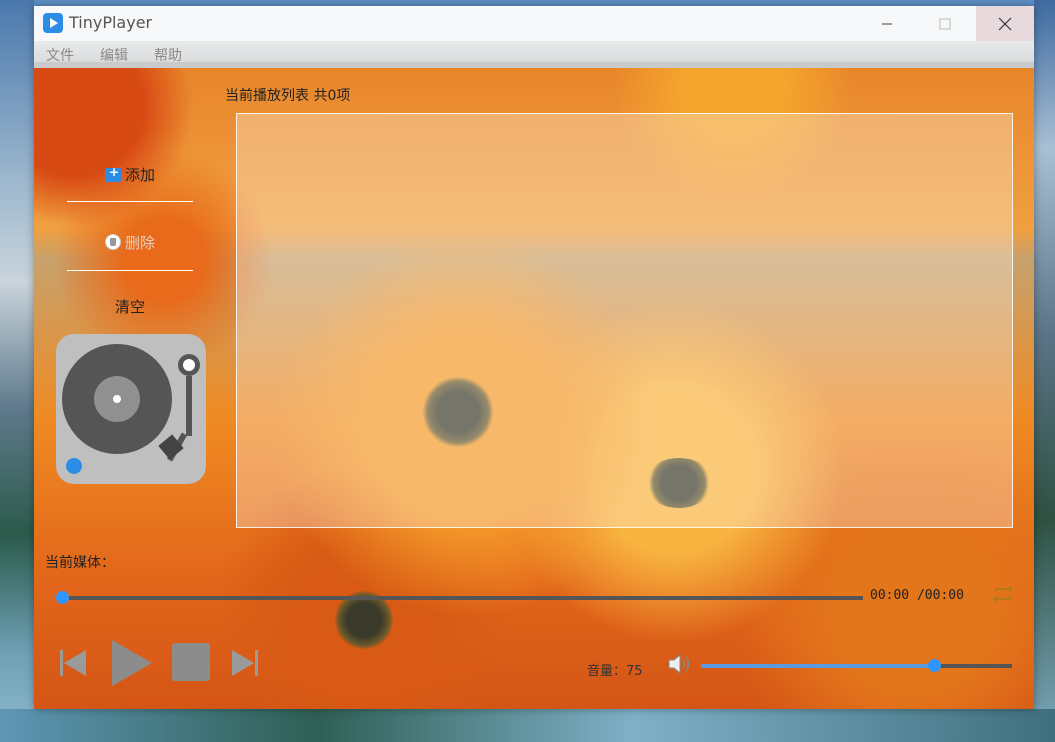 The height and width of the screenshot is (742, 1055). What do you see at coordinates (17, 371) in the screenshot?
I see `desktop-background-left` at bounding box center [17, 371].